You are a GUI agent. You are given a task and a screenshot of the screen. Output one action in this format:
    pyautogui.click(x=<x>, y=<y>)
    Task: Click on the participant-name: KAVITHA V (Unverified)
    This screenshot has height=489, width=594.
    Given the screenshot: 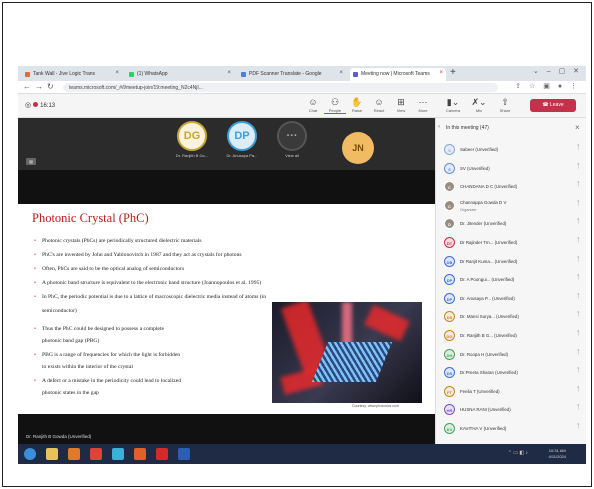 What is the action you would take?
    pyautogui.click(x=483, y=428)
    